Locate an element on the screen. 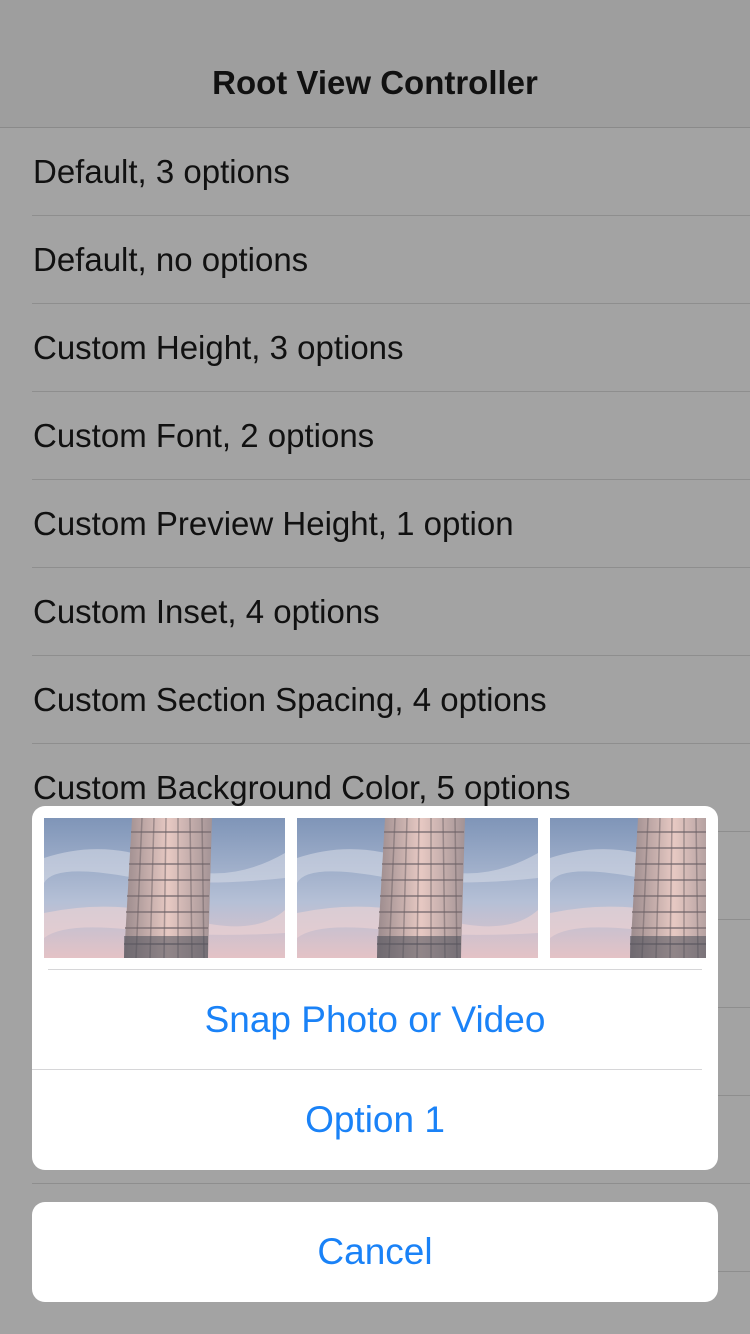 The height and width of the screenshot is (1334, 750). list-item: Custom Preview Height, 1 option is located at coordinates (375, 524).